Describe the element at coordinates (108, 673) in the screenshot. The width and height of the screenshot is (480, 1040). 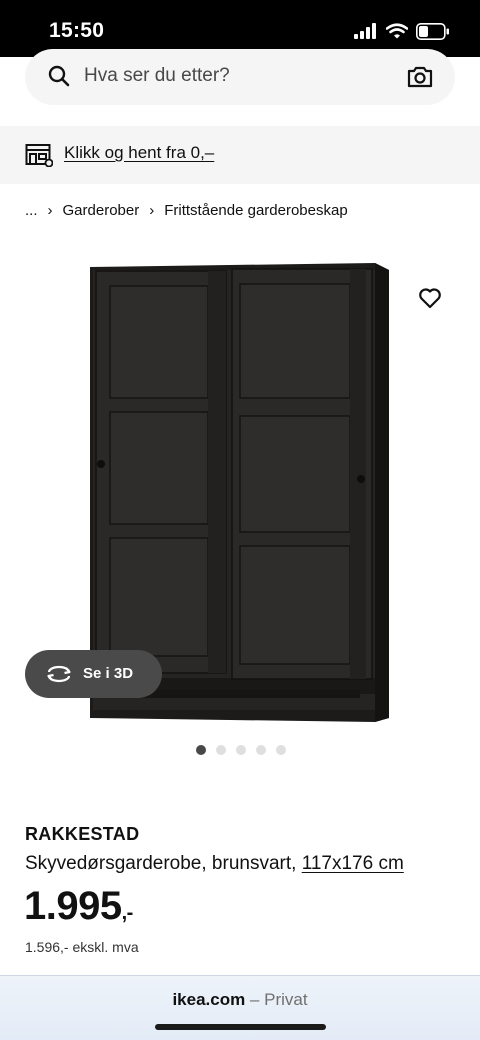
I see `view-in-3d-label: Se i 3D` at that location.